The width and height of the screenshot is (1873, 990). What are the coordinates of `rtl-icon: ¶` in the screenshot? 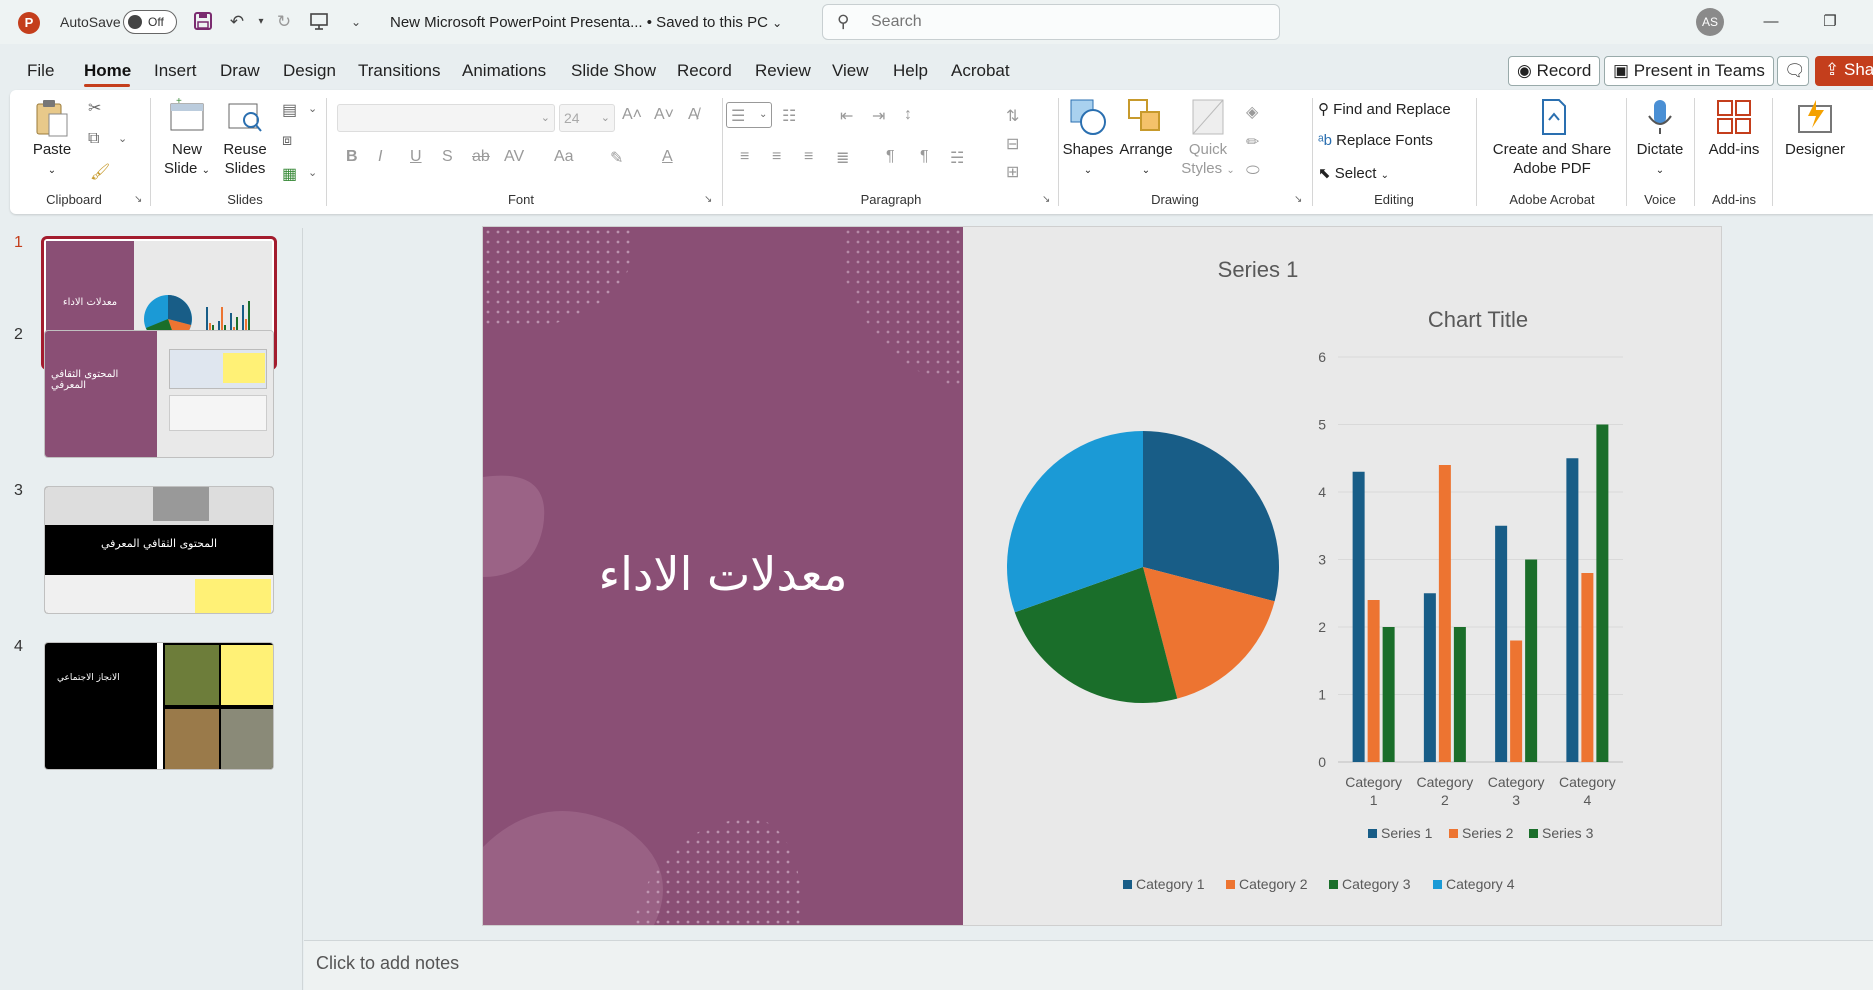 It's located at (924, 157).